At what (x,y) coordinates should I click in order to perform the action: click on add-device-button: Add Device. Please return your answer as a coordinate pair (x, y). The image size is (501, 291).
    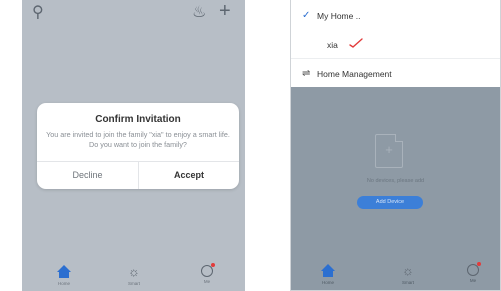
    Looking at the image, I should click on (390, 202).